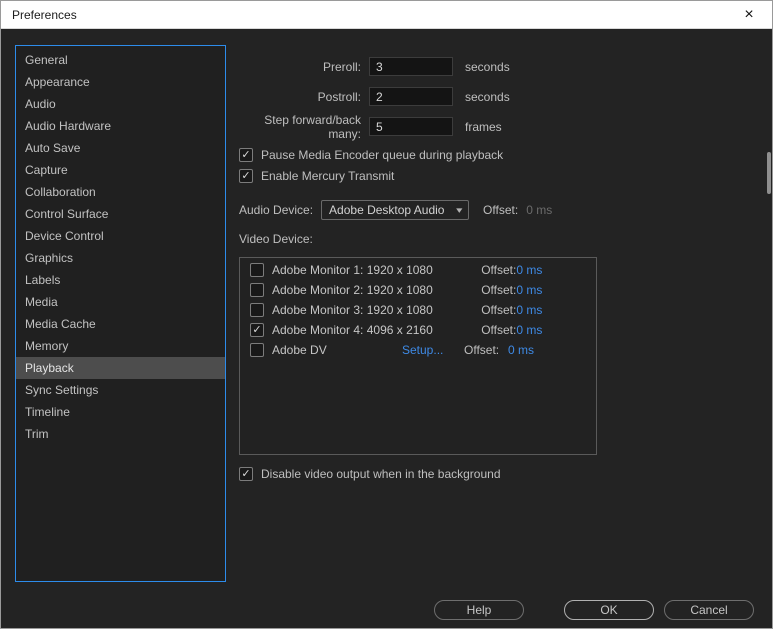  I want to click on video-device-row-adobe-dv: Adobe DV Setup... Offset: 0 ms, so click(418, 350).